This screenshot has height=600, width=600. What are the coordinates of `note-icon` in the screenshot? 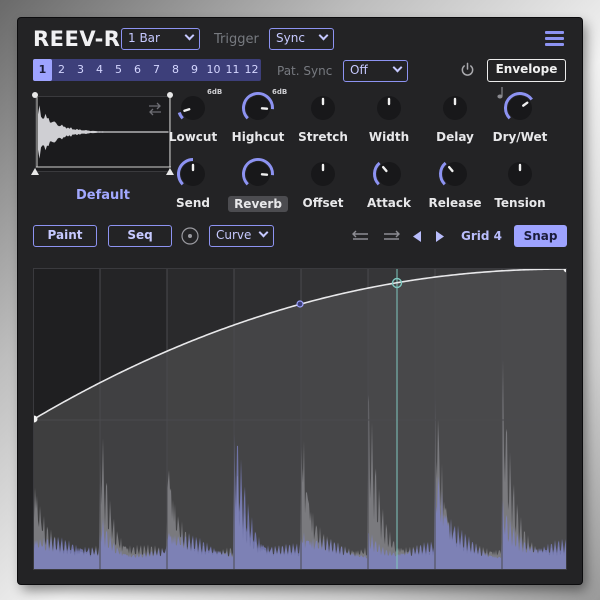 It's located at (500, 93).